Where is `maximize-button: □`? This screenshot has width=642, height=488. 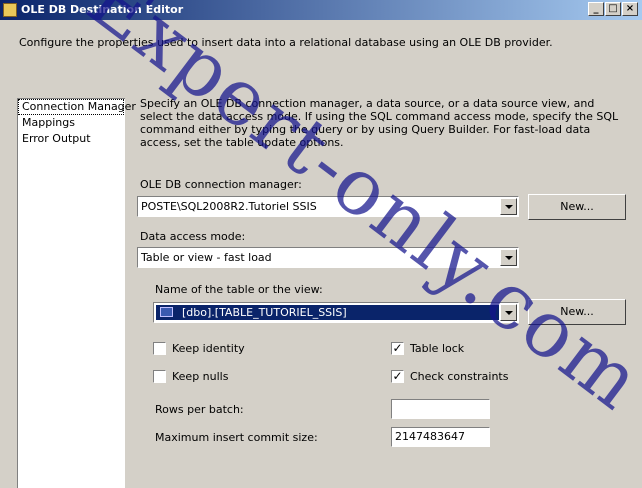
maximize-button: □ is located at coordinates (613, 9).